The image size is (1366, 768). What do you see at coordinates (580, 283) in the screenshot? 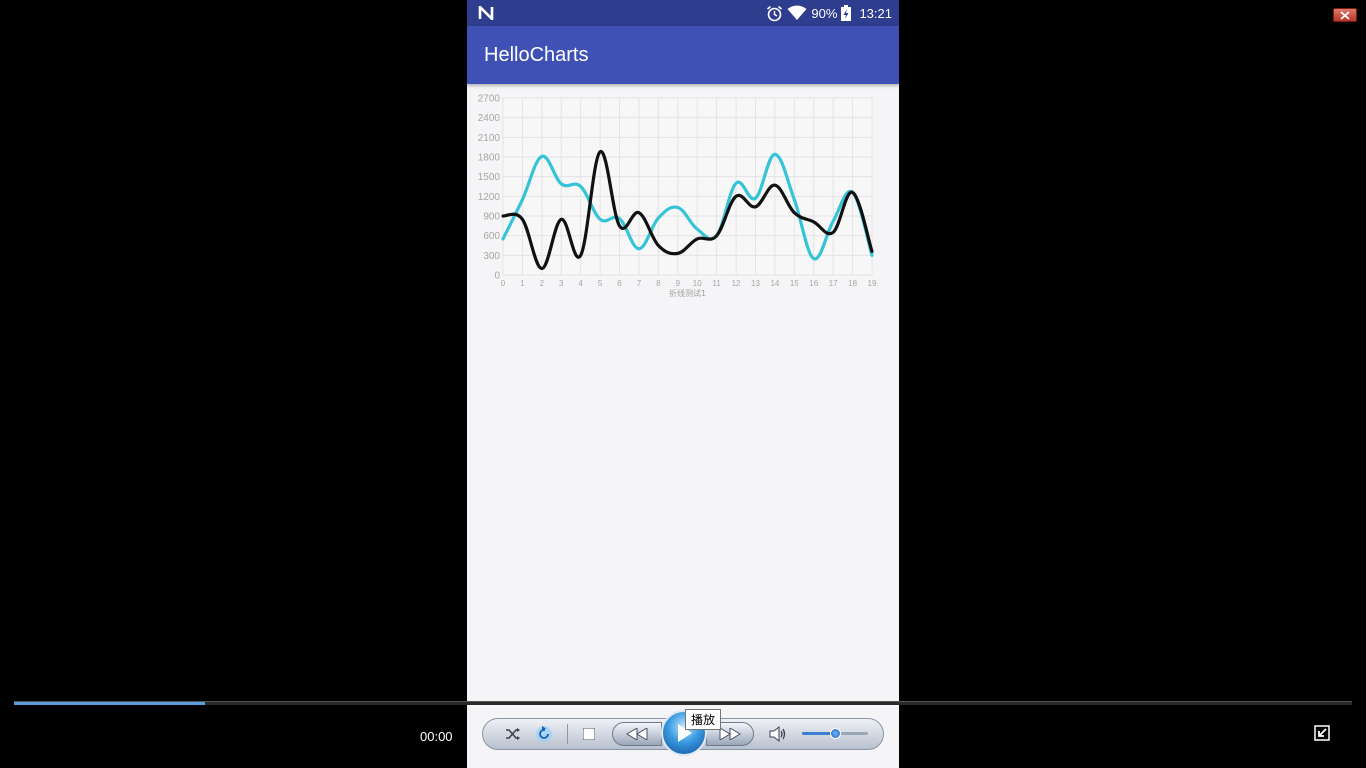
I see `x-tick-label: 4` at bounding box center [580, 283].